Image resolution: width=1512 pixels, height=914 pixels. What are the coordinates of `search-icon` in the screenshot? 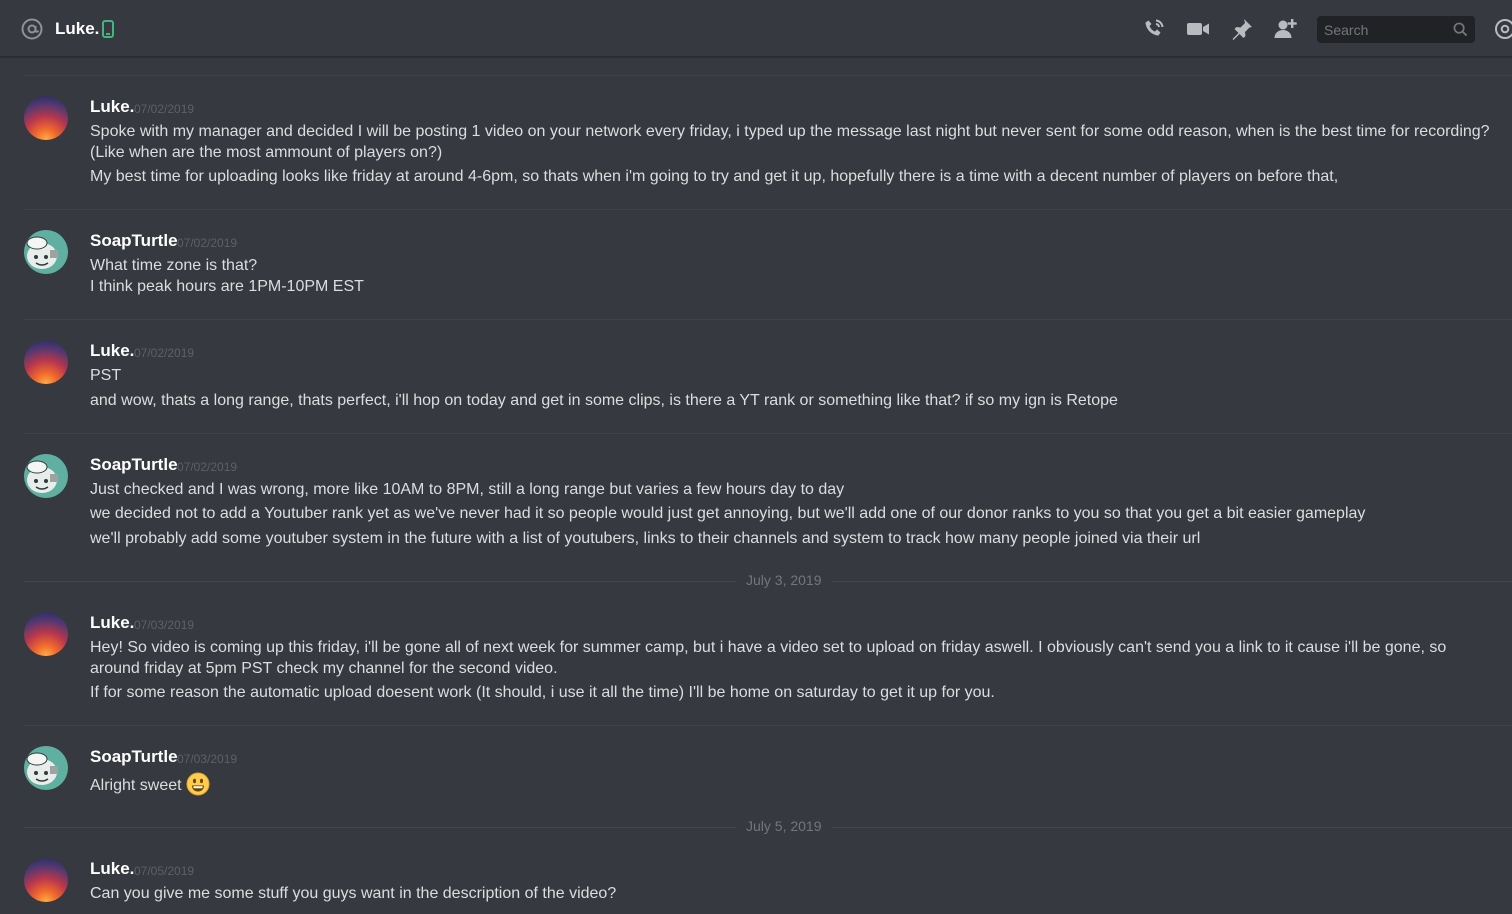 It's located at (1460, 29).